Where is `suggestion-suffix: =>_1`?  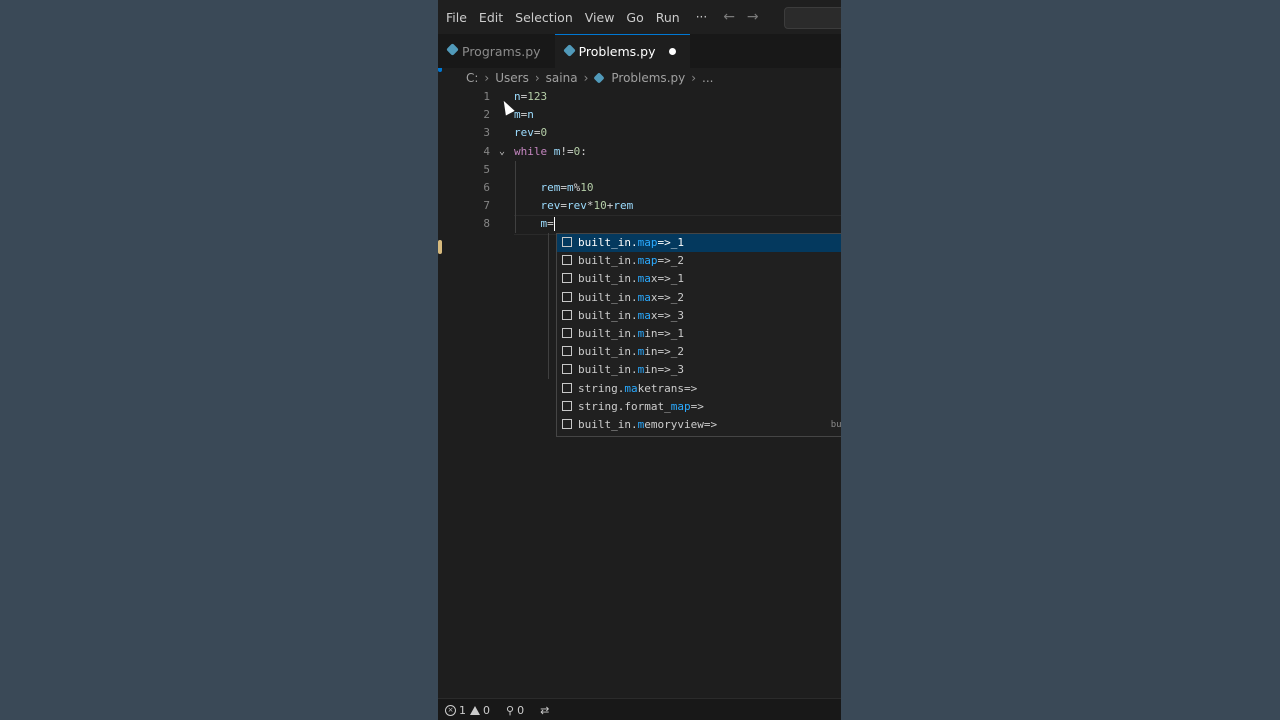
suggestion-suffix: =>_1 is located at coordinates (670, 242).